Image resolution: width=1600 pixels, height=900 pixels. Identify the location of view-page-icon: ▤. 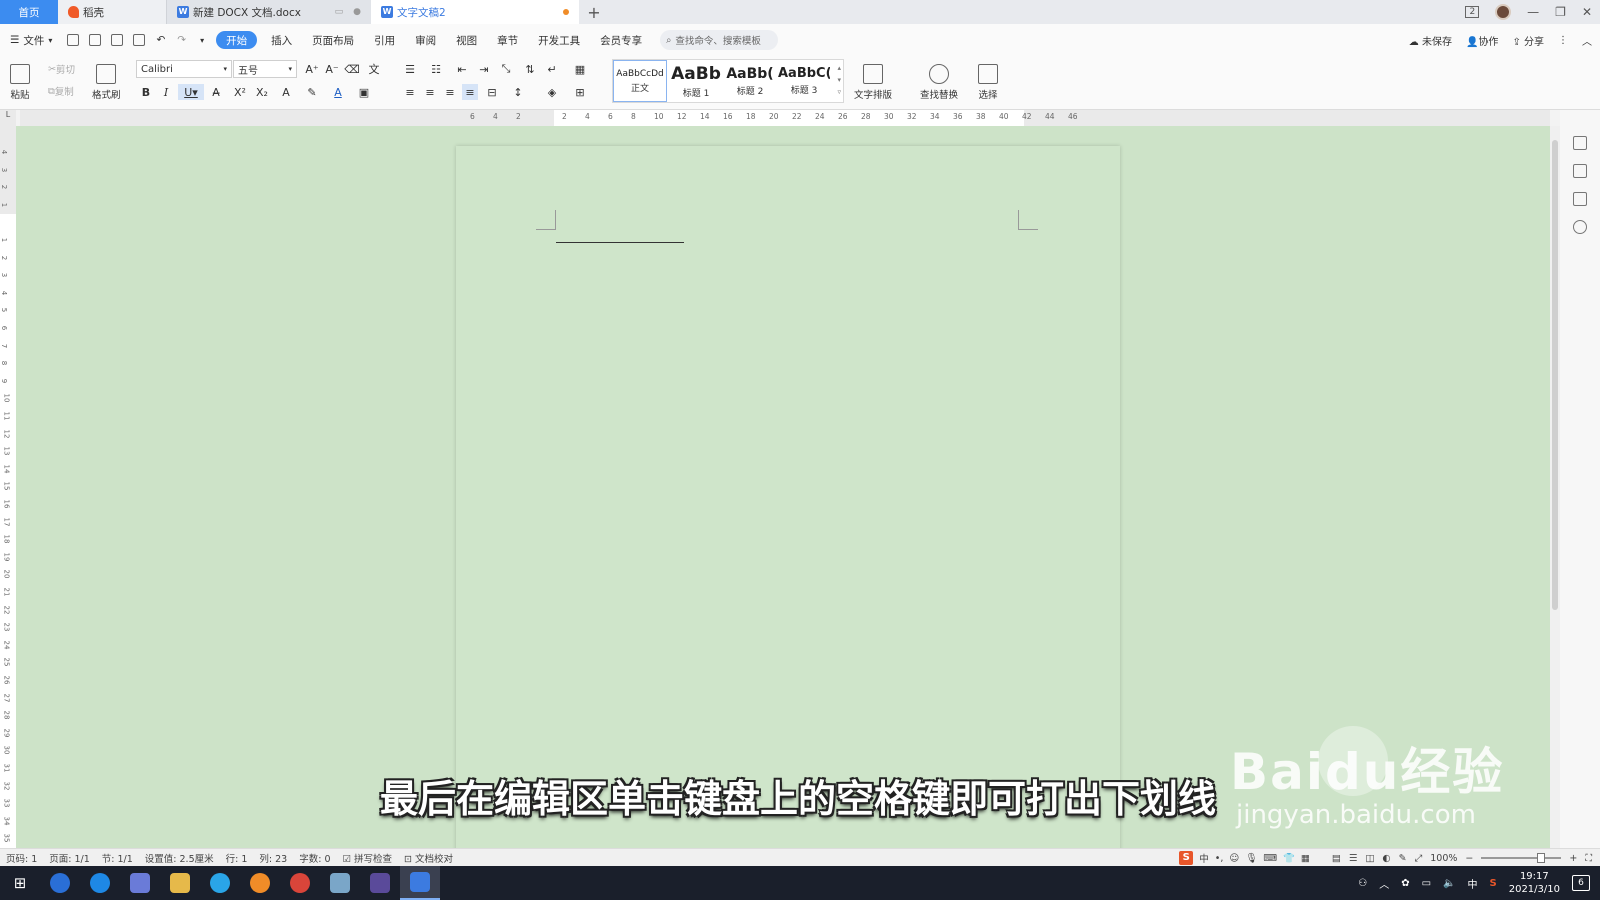
(1336, 858).